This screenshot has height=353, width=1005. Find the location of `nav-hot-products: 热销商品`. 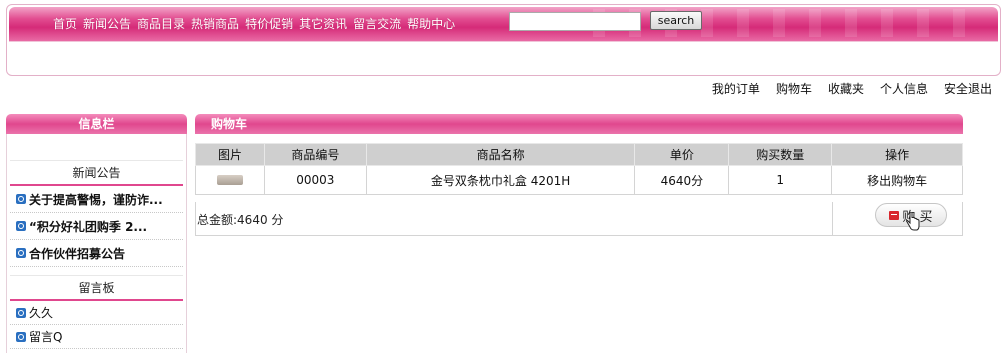

nav-hot-products: 热销商品 is located at coordinates (215, 23).